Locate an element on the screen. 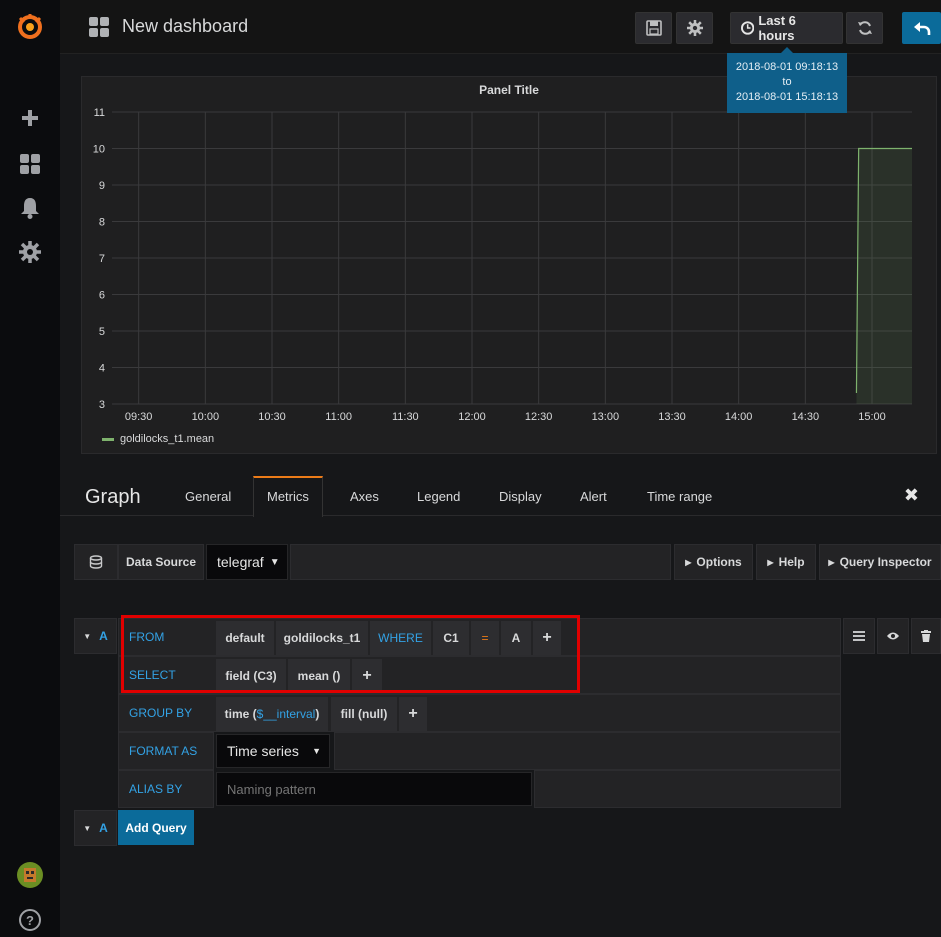 This screenshot has height=937, width=941. sidebar: ? is located at coordinates (30, 468).